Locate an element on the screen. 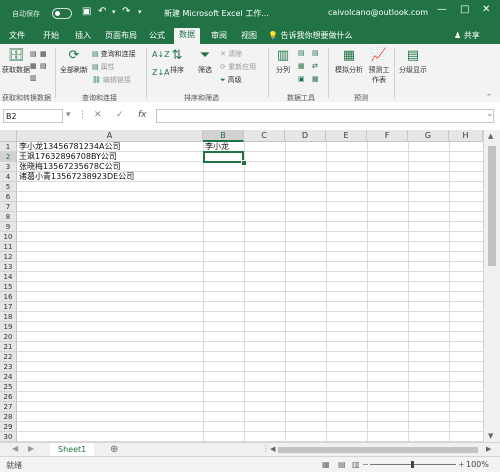  properties-button: ▤ 属性 is located at coordinates (103, 67).